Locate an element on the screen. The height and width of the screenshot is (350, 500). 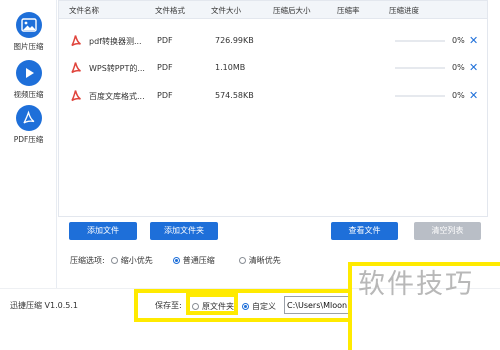
table-row: WPS转PPT的... PDF 1.10MB 0% ✕ is located at coordinates (273, 68).